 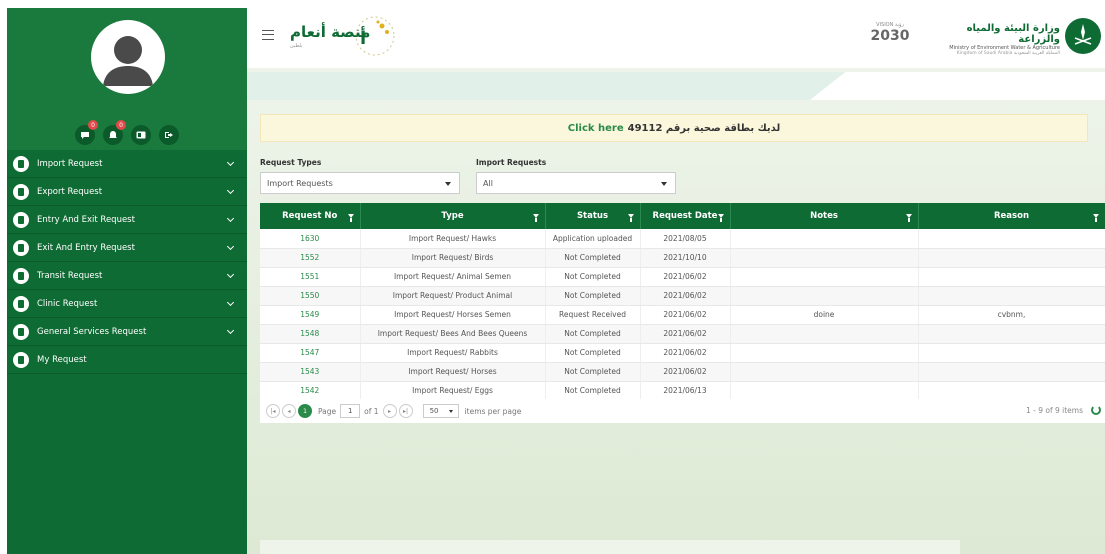 What do you see at coordinates (389, 411) in the screenshot?
I see `next-page-icon: ▸` at bounding box center [389, 411].